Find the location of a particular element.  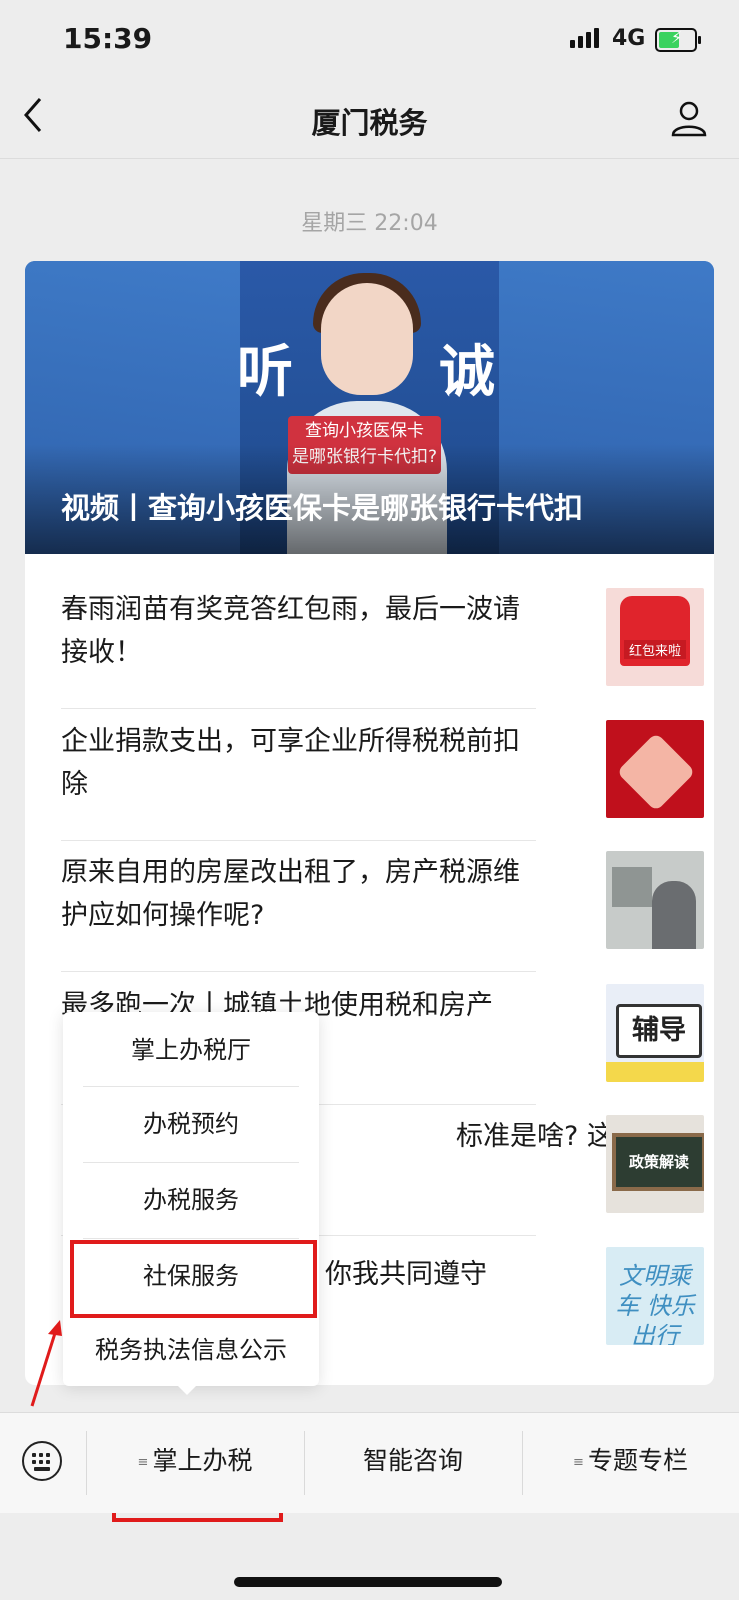

menu-item-enforcement-disclosure: 税务执法信息公示 is located at coordinates (191, 1350).